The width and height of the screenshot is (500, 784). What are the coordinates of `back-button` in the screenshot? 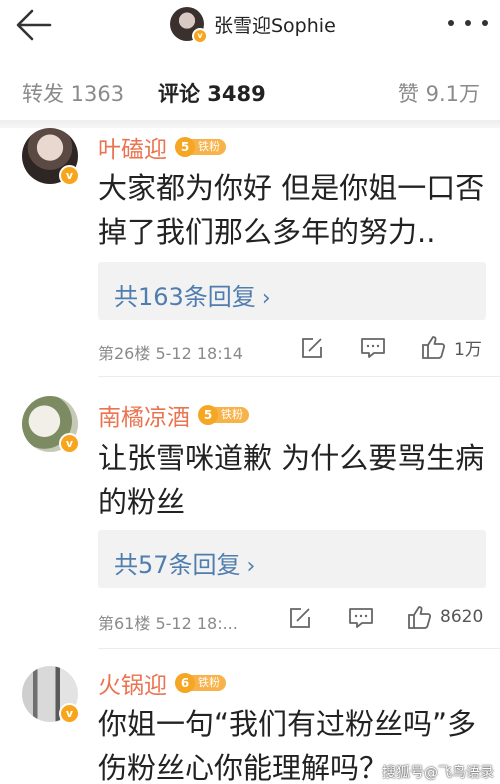 It's located at (34, 25).